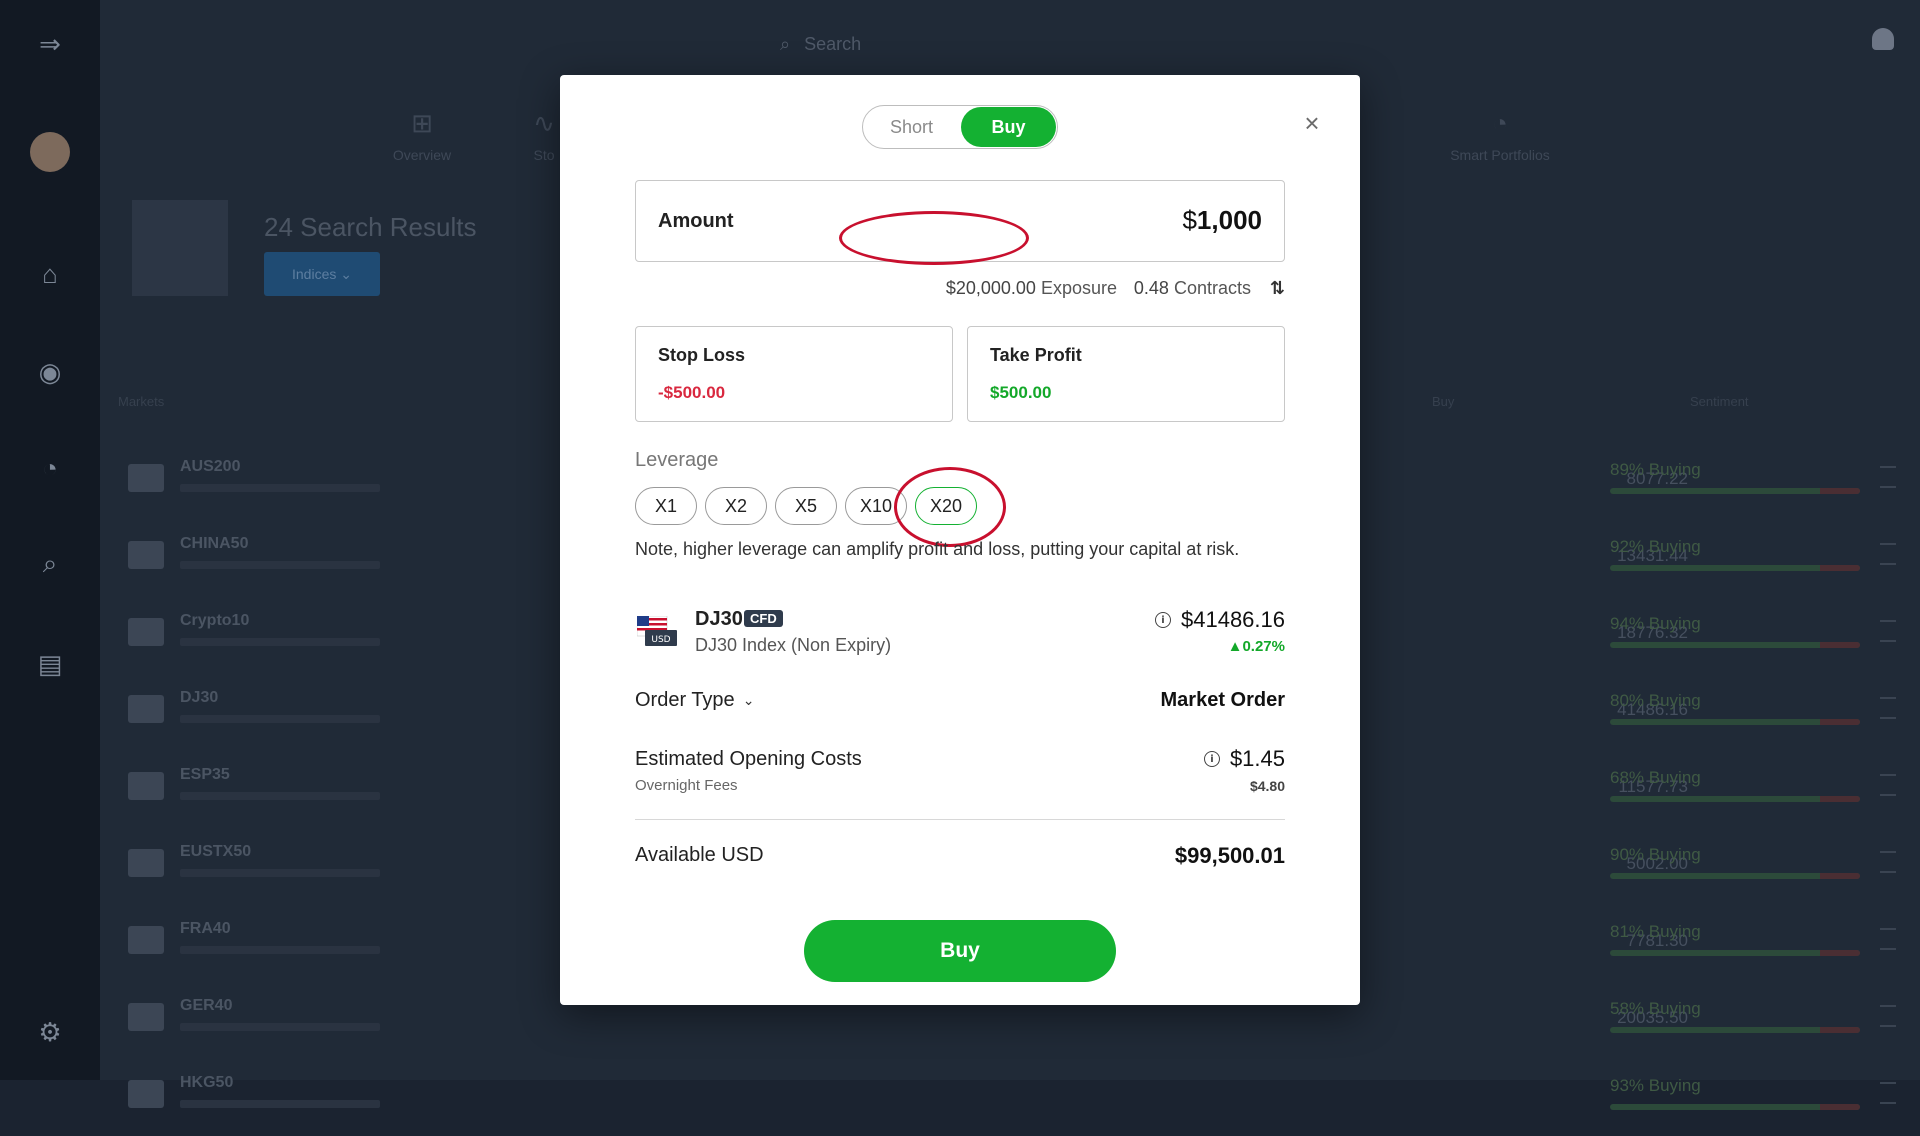  I want to click on us-flag-icon: USD, so click(657, 631).